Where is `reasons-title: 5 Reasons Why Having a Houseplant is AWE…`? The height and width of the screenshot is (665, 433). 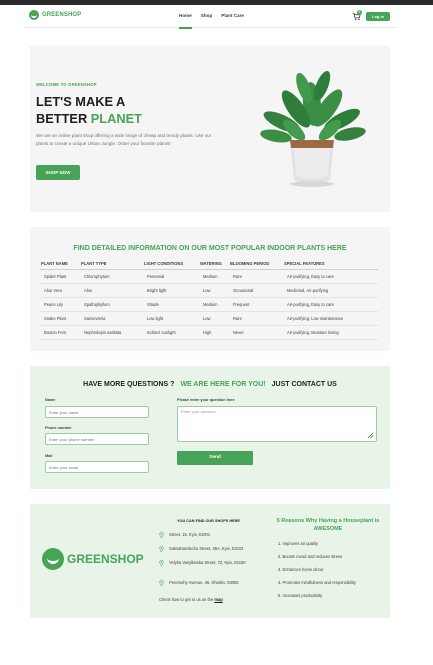
reasons-title: 5 Reasons Why Having a Houseplant is AWE… is located at coordinates (328, 525).